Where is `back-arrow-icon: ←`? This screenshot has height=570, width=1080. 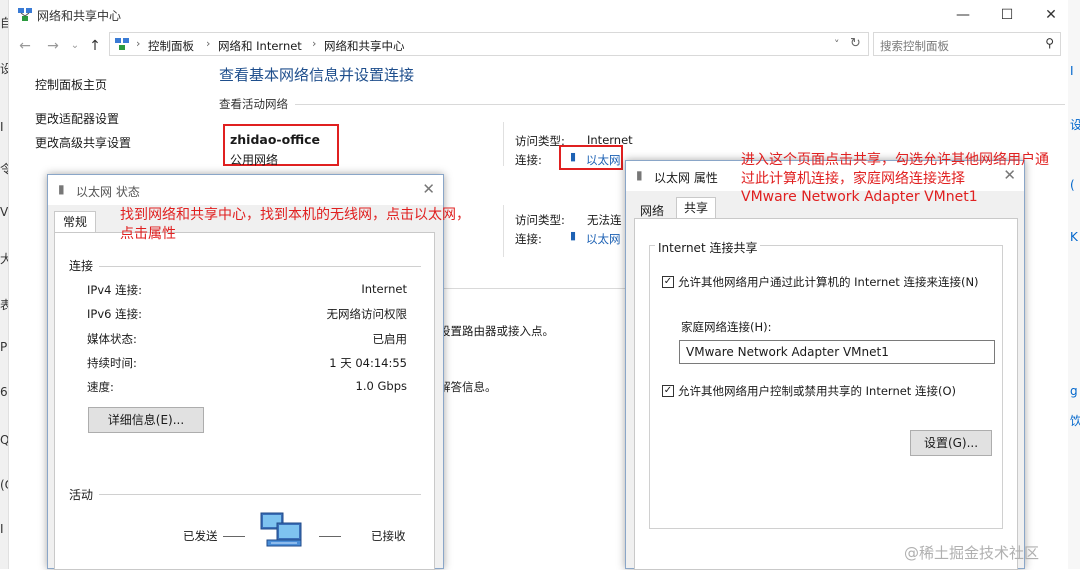
back-arrow-icon: ← is located at coordinates (25, 46).